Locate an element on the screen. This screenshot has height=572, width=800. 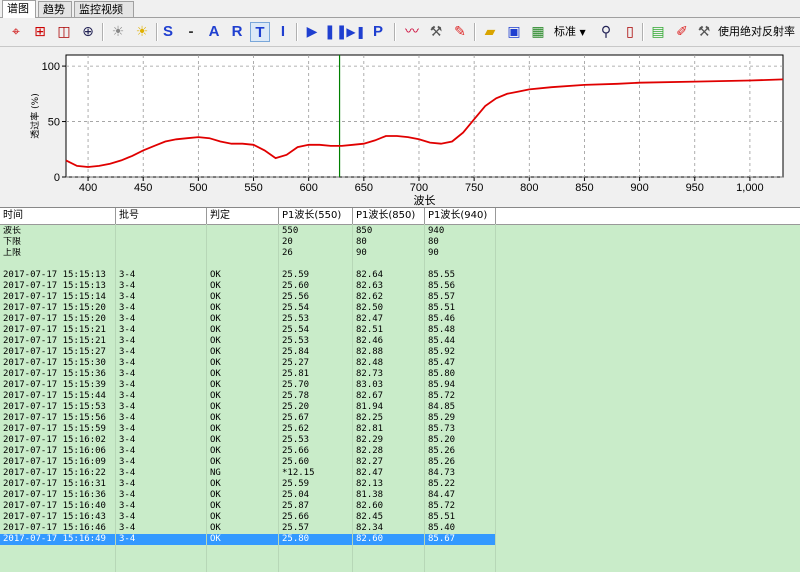
color-palette-icon: ▤ is located at coordinates (658, 32).